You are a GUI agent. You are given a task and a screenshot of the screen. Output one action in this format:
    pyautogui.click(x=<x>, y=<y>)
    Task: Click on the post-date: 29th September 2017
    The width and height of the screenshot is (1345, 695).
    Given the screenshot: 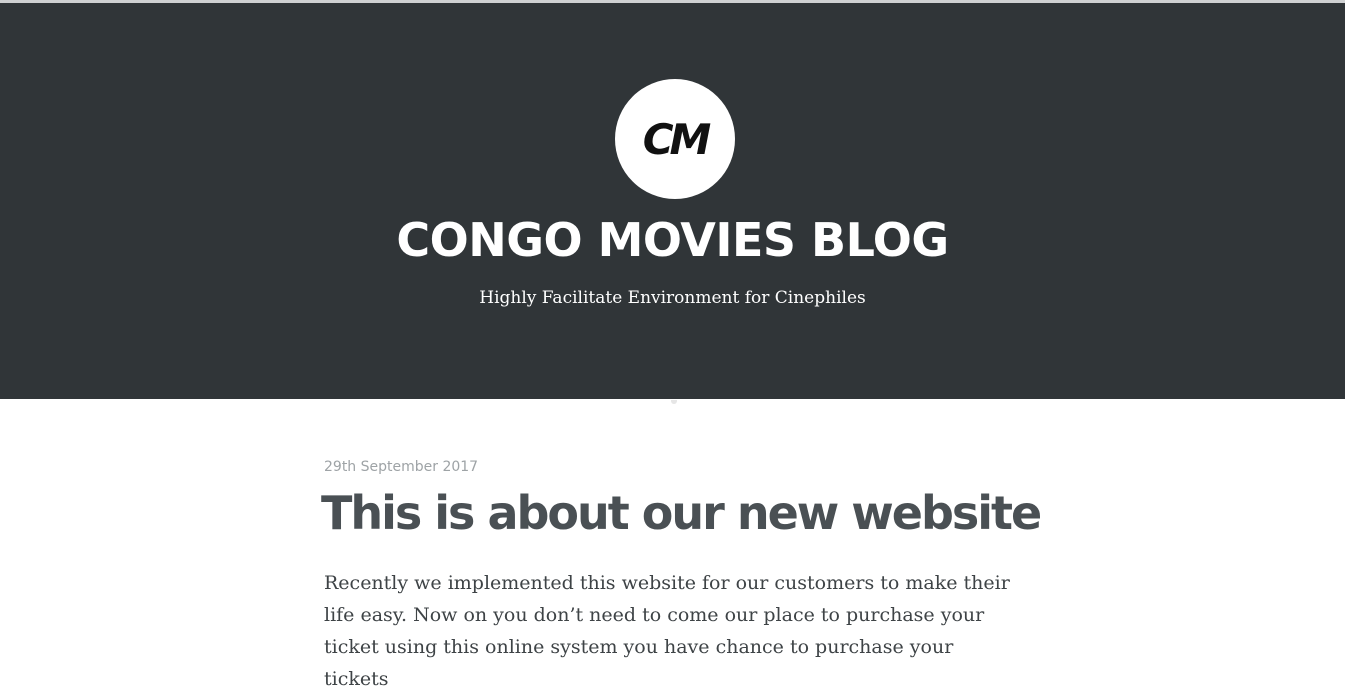 What is the action you would take?
    pyautogui.click(x=401, y=467)
    